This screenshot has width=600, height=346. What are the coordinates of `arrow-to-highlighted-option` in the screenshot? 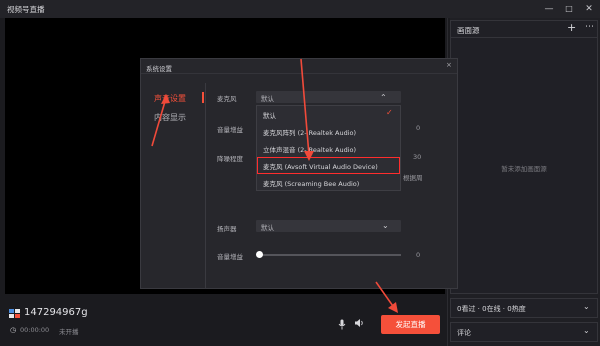 It's located at (305, 107).